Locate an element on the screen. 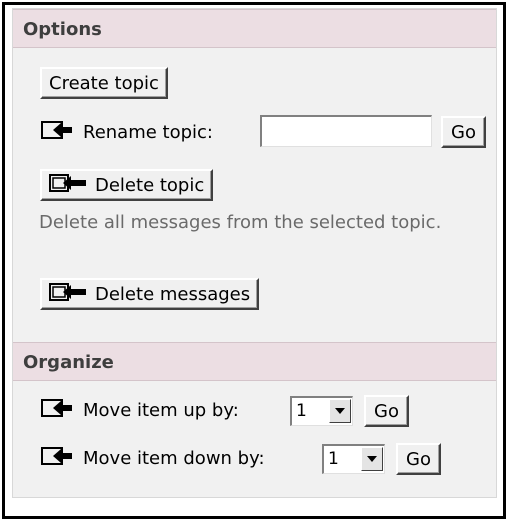 This screenshot has height=527, width=512. move-down-go-button: Go is located at coordinates (418, 459).